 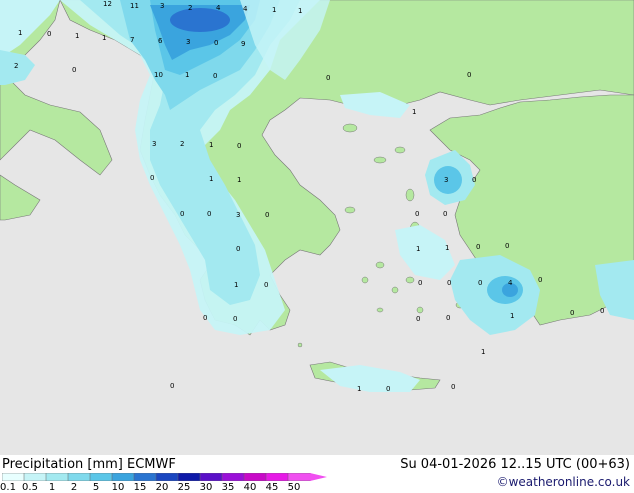 What do you see at coordinates (74, 487) in the screenshot?
I see `color-scale-tick-label: 2` at bounding box center [74, 487].